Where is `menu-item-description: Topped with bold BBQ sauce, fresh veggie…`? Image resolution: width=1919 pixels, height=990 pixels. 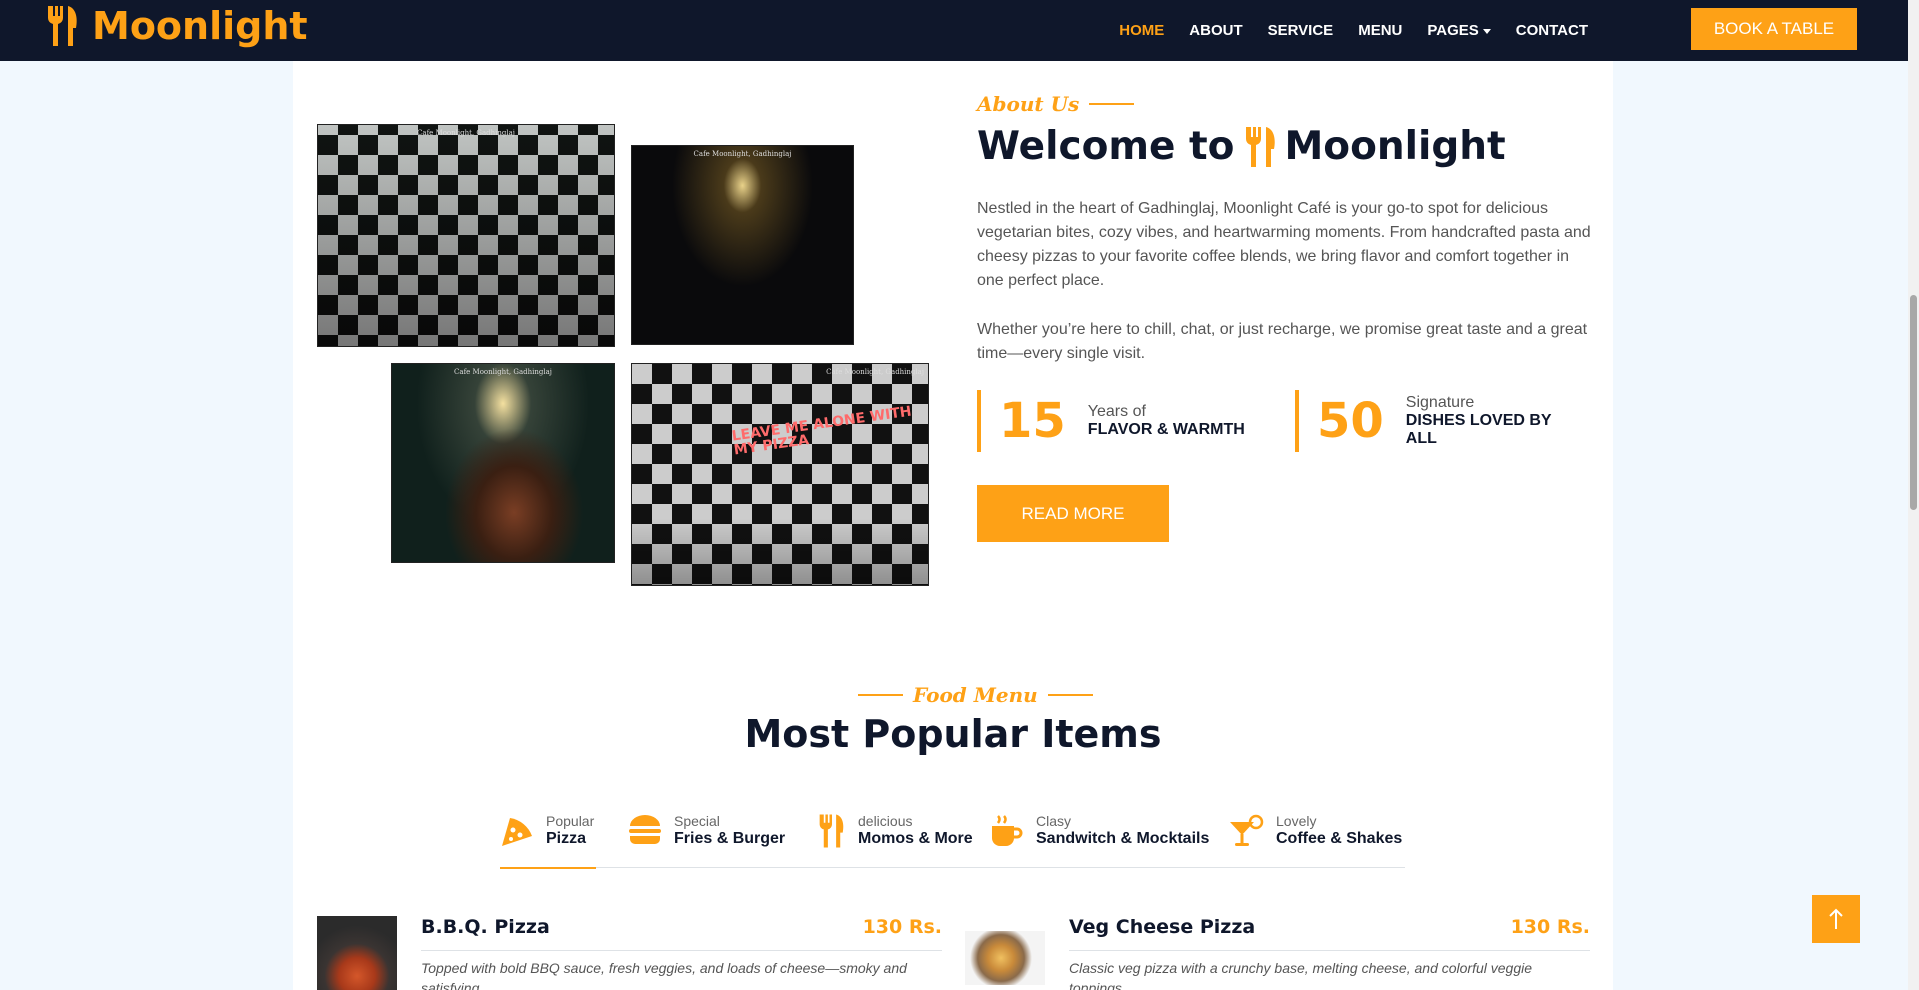 menu-item-description: Topped with bold BBQ sauce, fresh veggie… is located at coordinates (664, 975).